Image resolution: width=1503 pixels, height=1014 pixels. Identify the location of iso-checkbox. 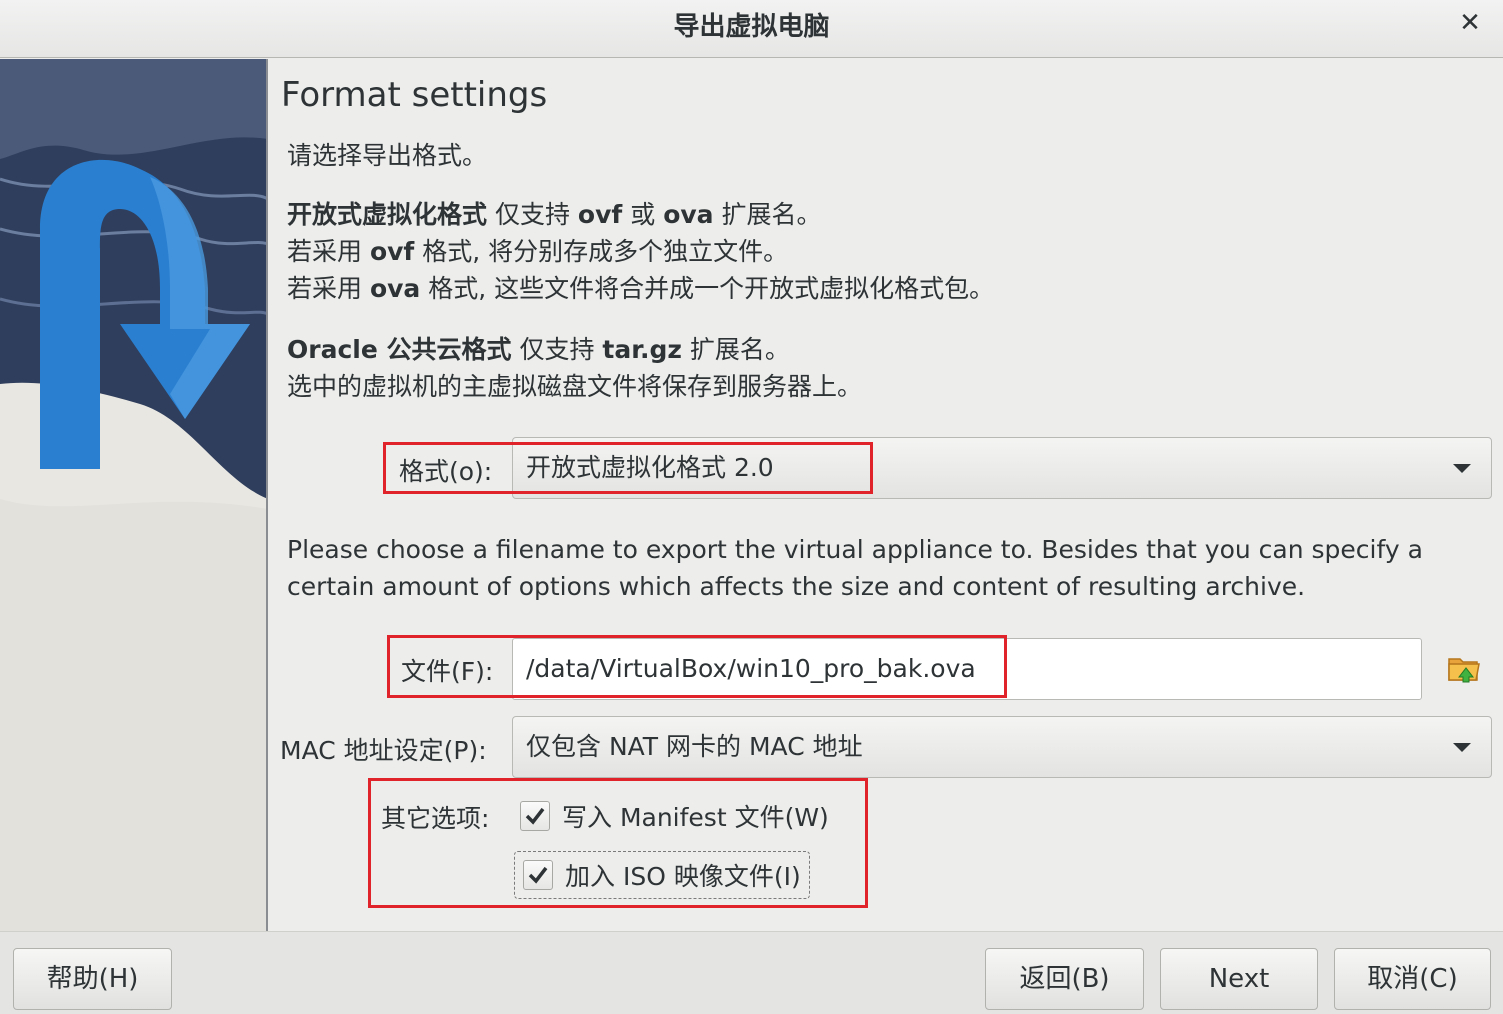
(538, 875).